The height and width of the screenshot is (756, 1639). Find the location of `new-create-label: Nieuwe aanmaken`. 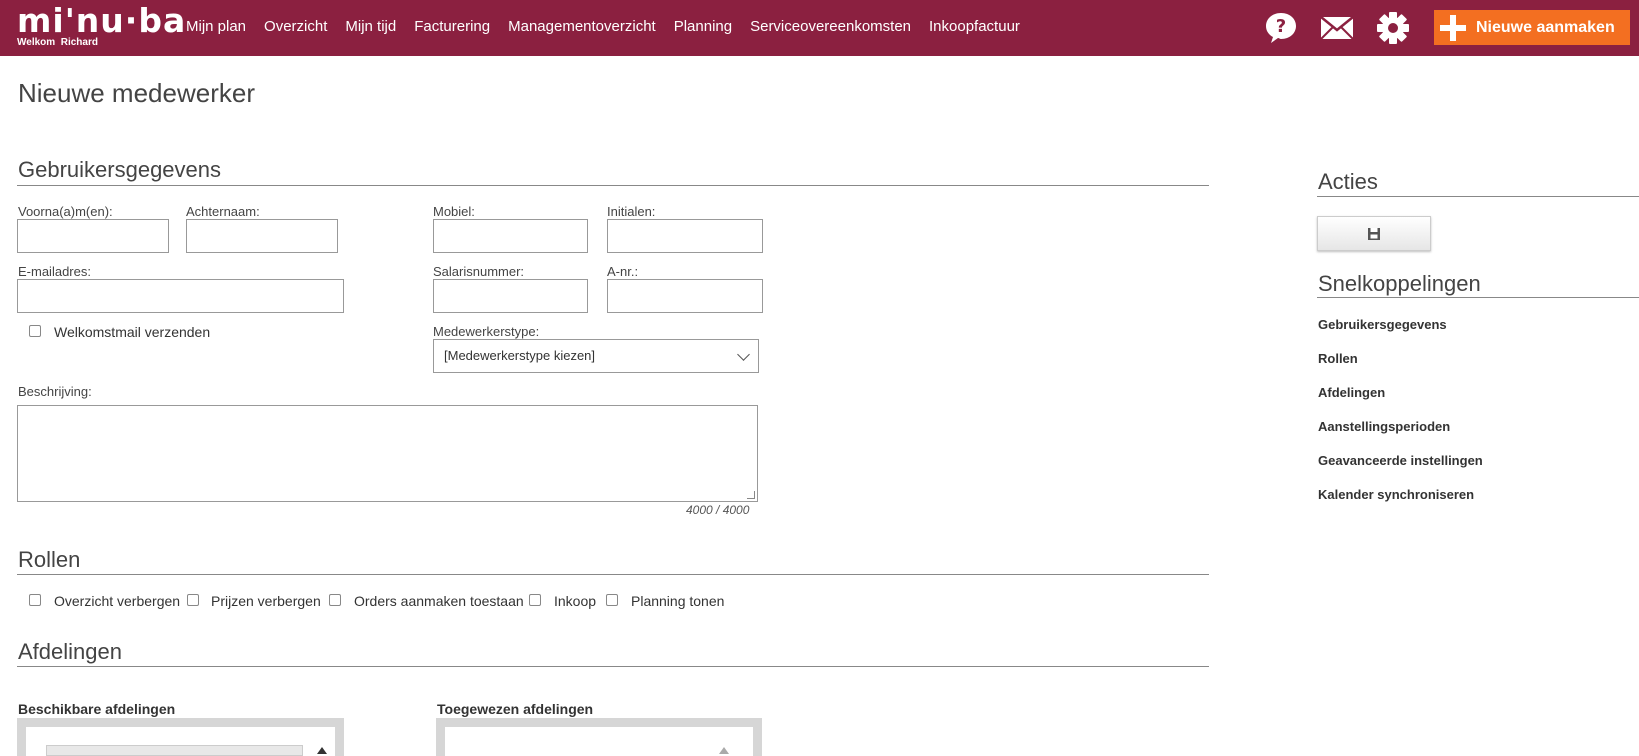

new-create-label: Nieuwe aanmaken is located at coordinates (1545, 27).